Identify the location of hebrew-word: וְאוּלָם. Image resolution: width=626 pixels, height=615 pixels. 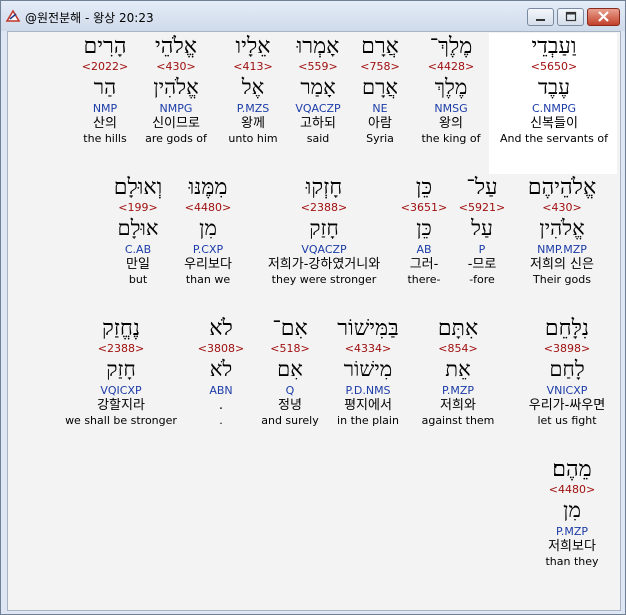
(138, 187).